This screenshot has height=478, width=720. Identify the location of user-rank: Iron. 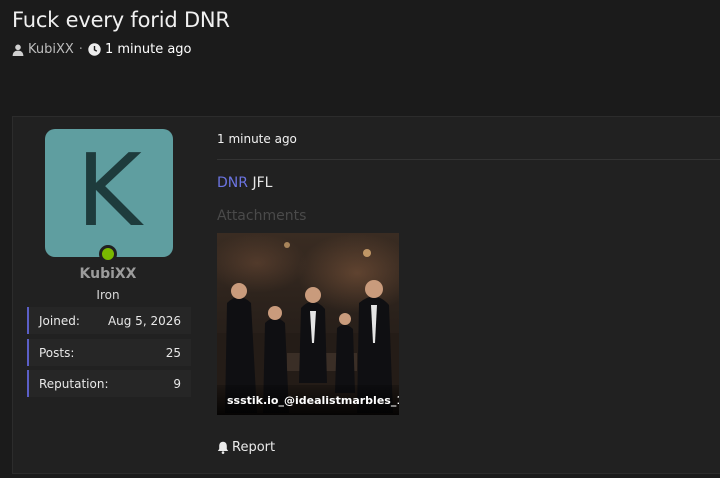
(108, 295).